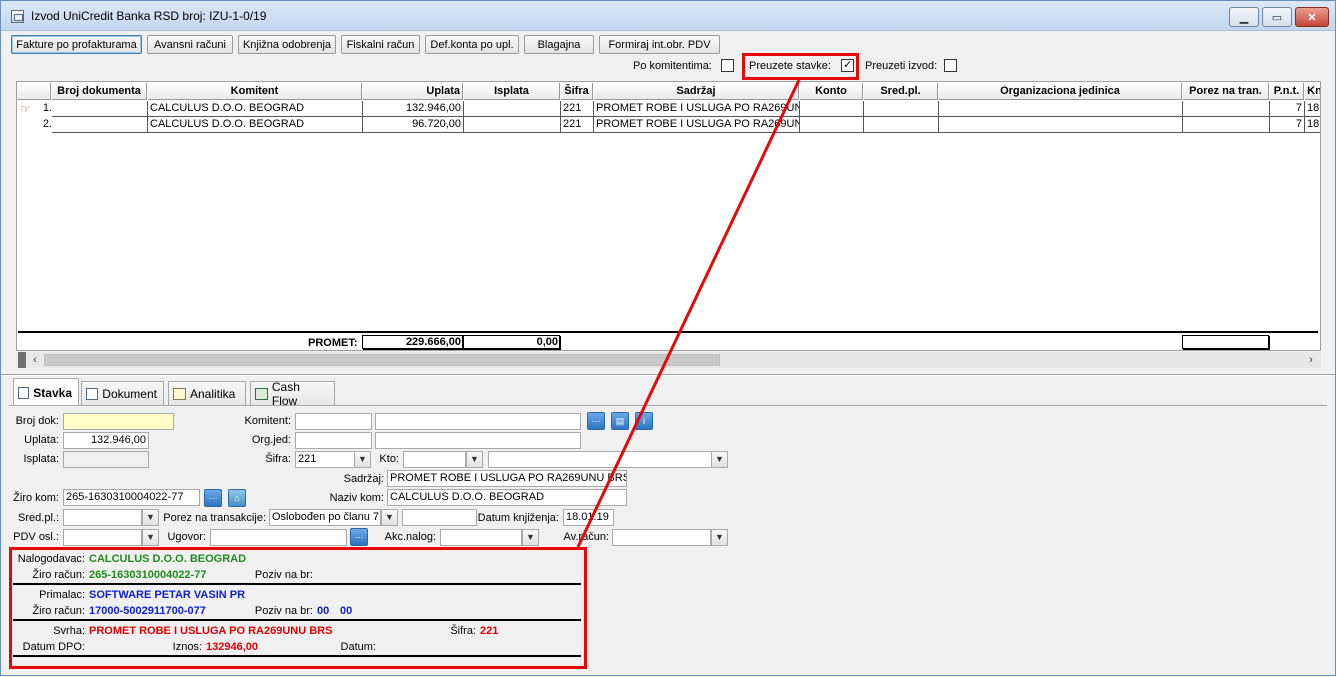 Image resolution: width=1336 pixels, height=677 pixels. Describe the element at coordinates (901, 91) in the screenshot. I see `col-header-sred-pl: Sred.pl.` at that location.